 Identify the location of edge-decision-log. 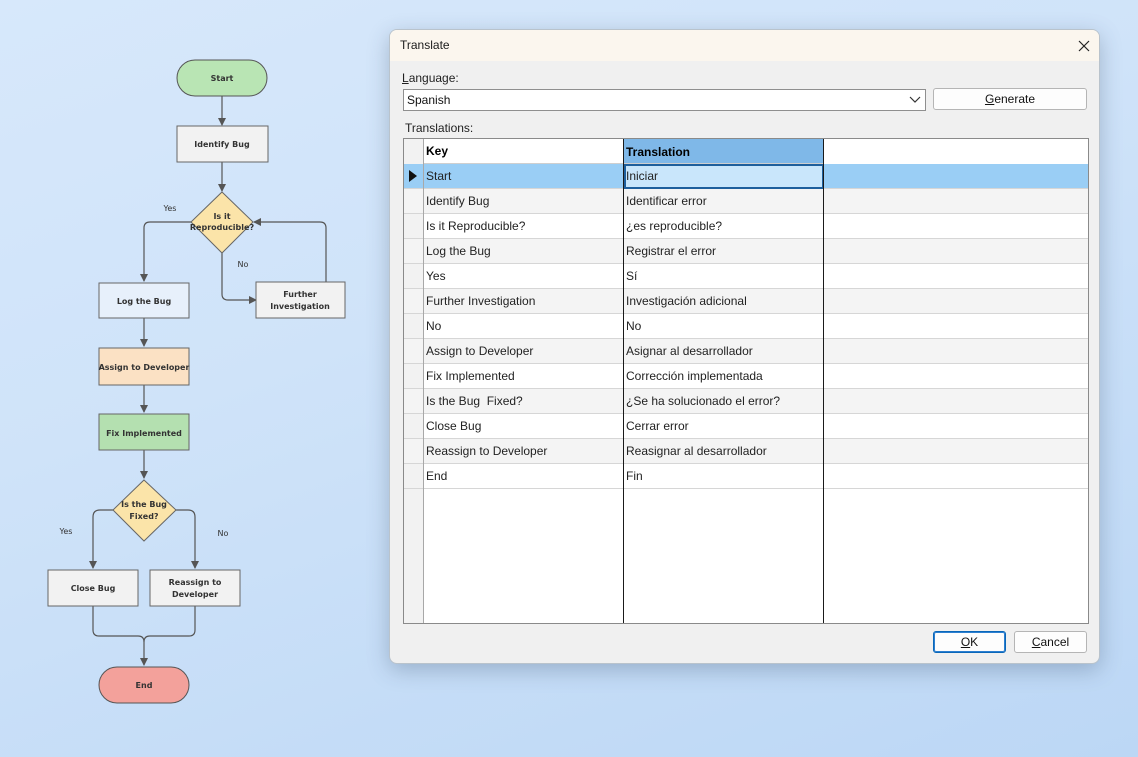
(165, 251).